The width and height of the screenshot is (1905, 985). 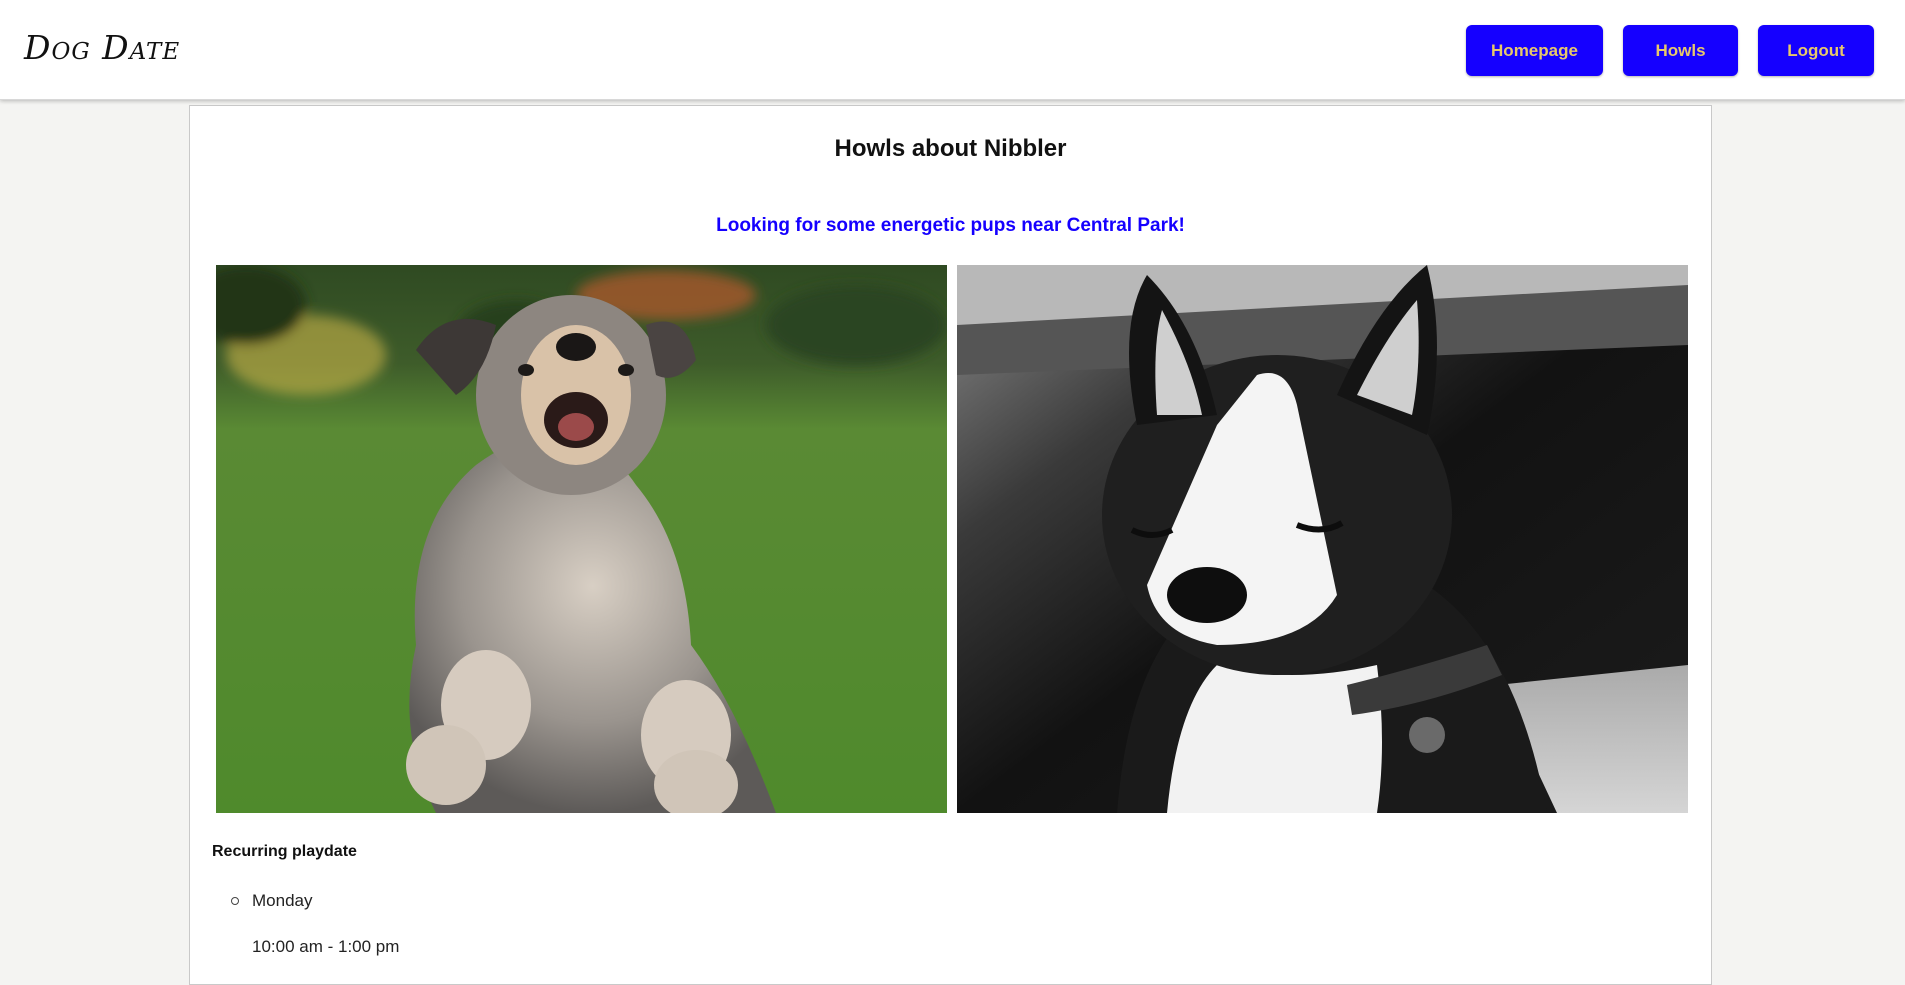 I want to click on schedule-item: Monday 10:00 am - 1:00 pm, so click(x=314, y=924).